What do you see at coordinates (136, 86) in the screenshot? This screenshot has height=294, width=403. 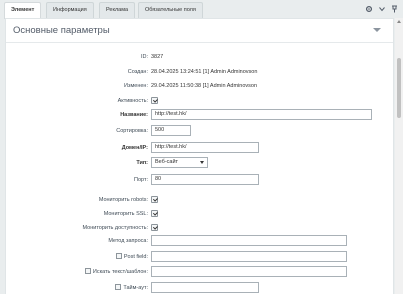 I see `modified-label: Изменен:` at bounding box center [136, 86].